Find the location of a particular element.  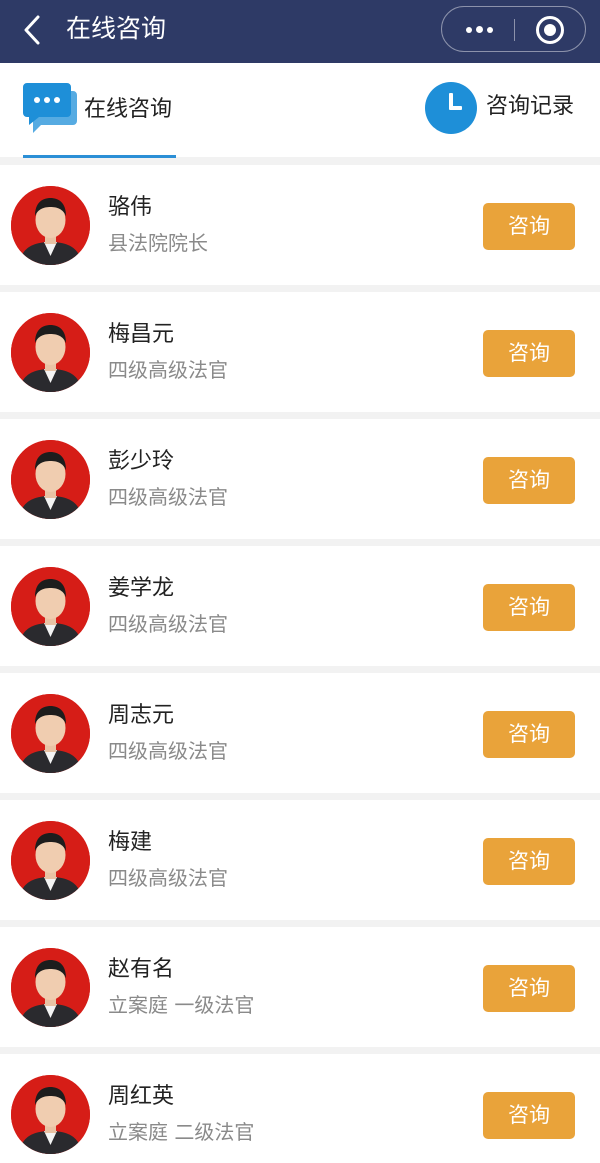

judge-name: 彭少玲 is located at coordinates (141, 461).